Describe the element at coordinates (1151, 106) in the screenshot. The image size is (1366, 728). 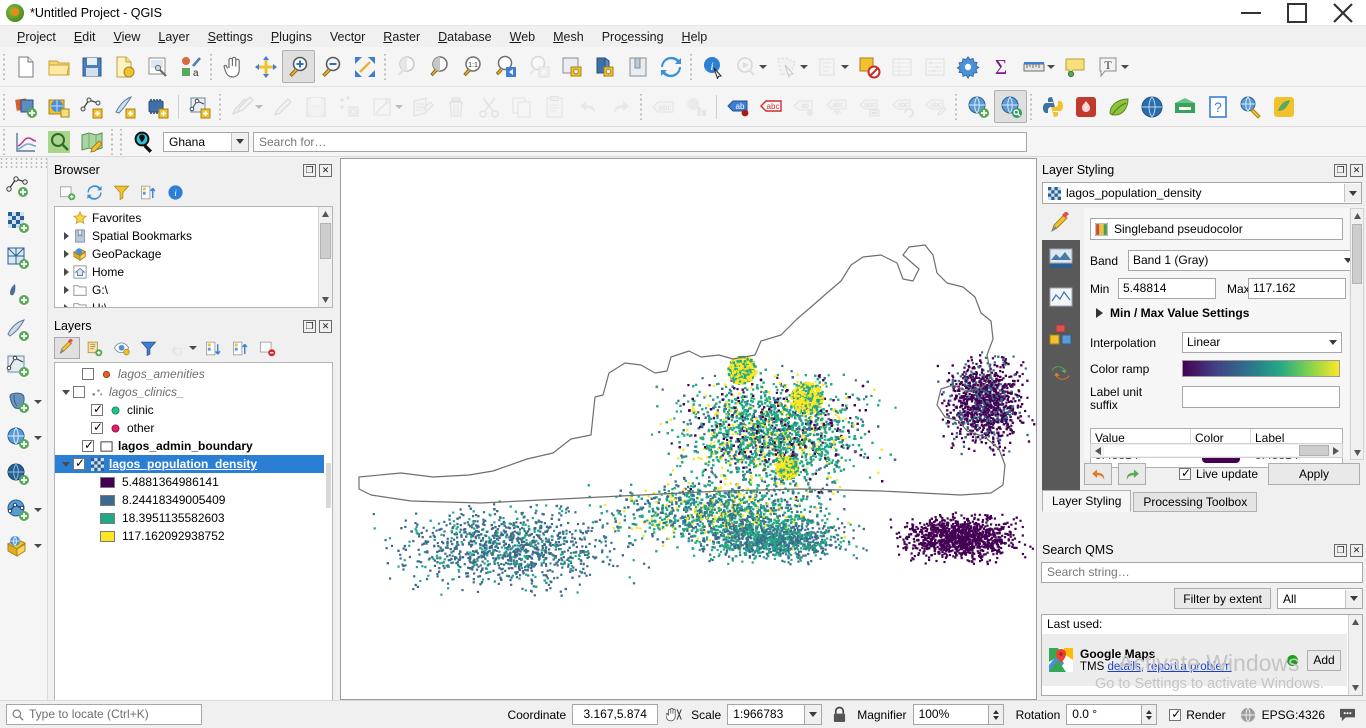
I see `globe-plugin-icon` at that location.